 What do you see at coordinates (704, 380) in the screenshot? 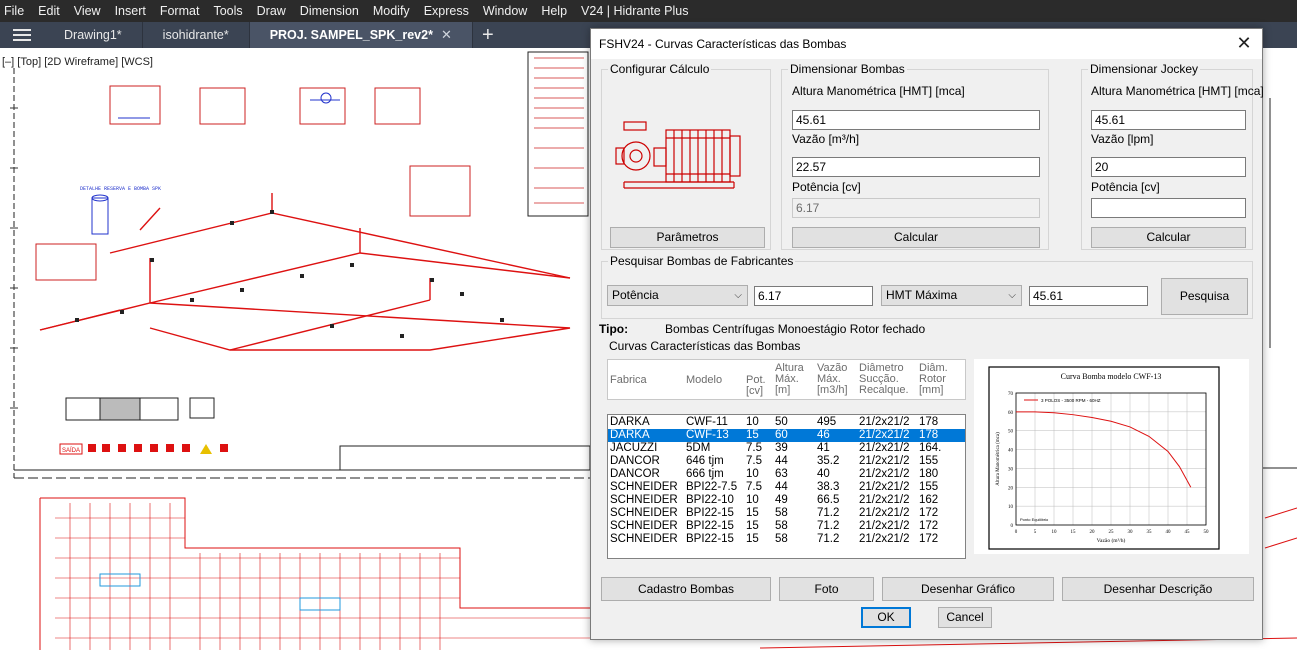
I see `col-modelo: Modelo` at bounding box center [704, 380].